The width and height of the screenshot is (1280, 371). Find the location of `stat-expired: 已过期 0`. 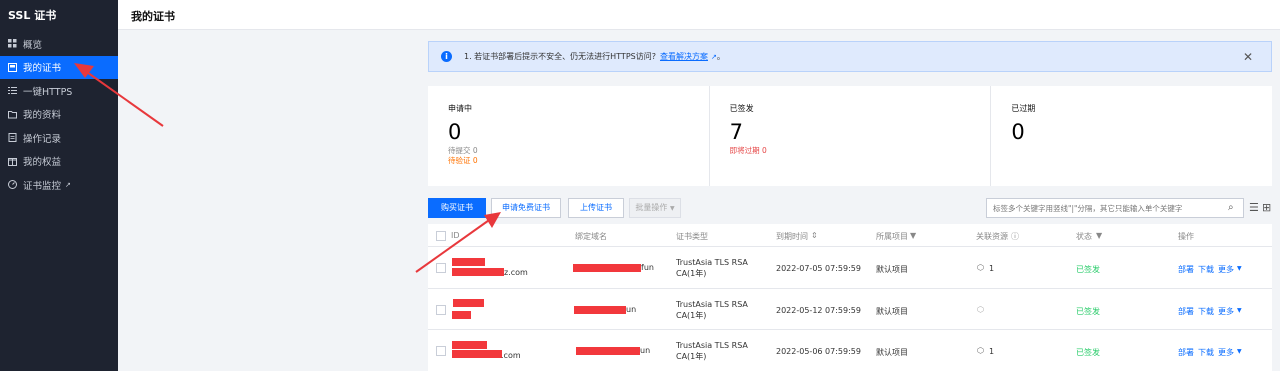

stat-expired: 已过期 0 is located at coordinates (1131, 136).